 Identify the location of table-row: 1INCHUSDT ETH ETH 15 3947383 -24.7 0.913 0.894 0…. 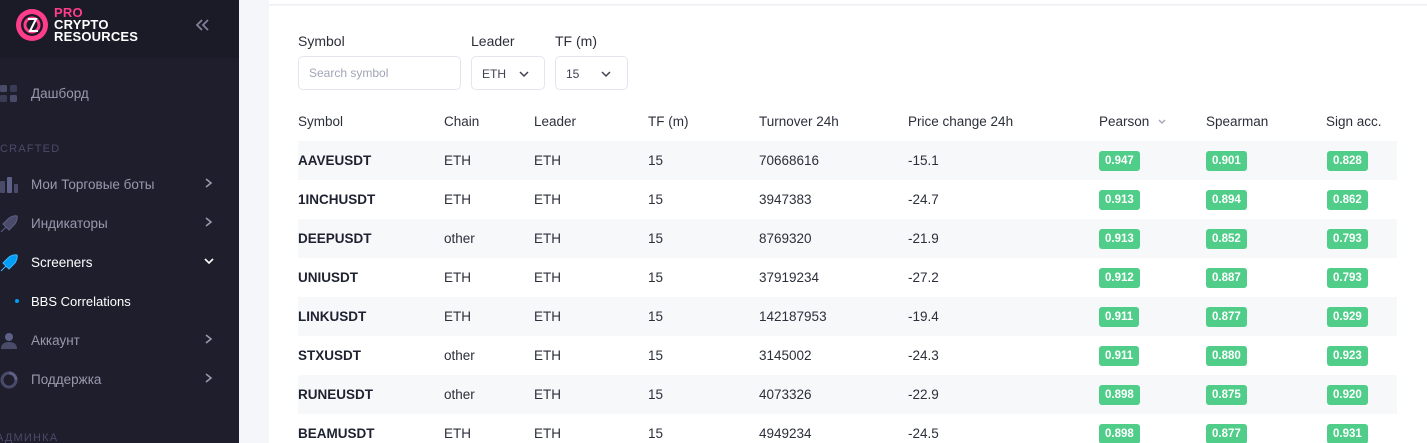
(847, 199).